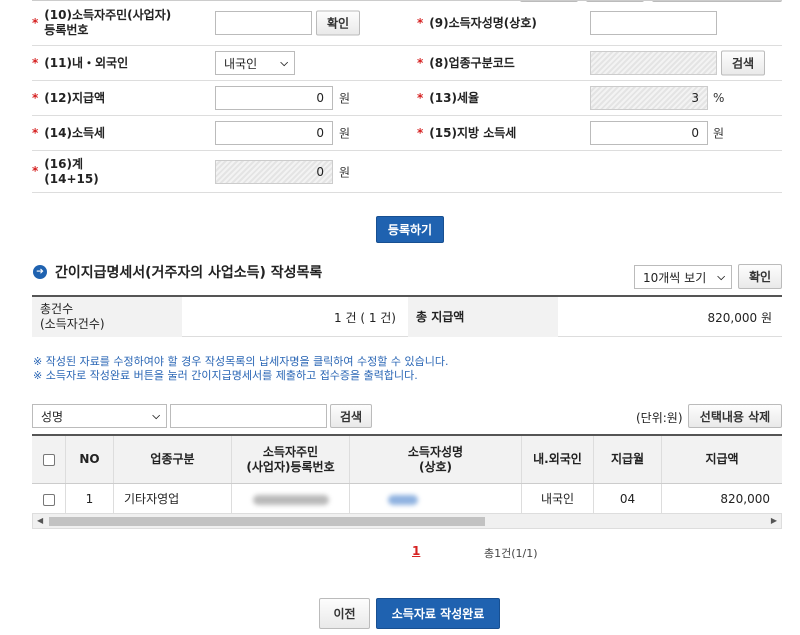  I want to click on row-pay-month: 04, so click(628, 499).